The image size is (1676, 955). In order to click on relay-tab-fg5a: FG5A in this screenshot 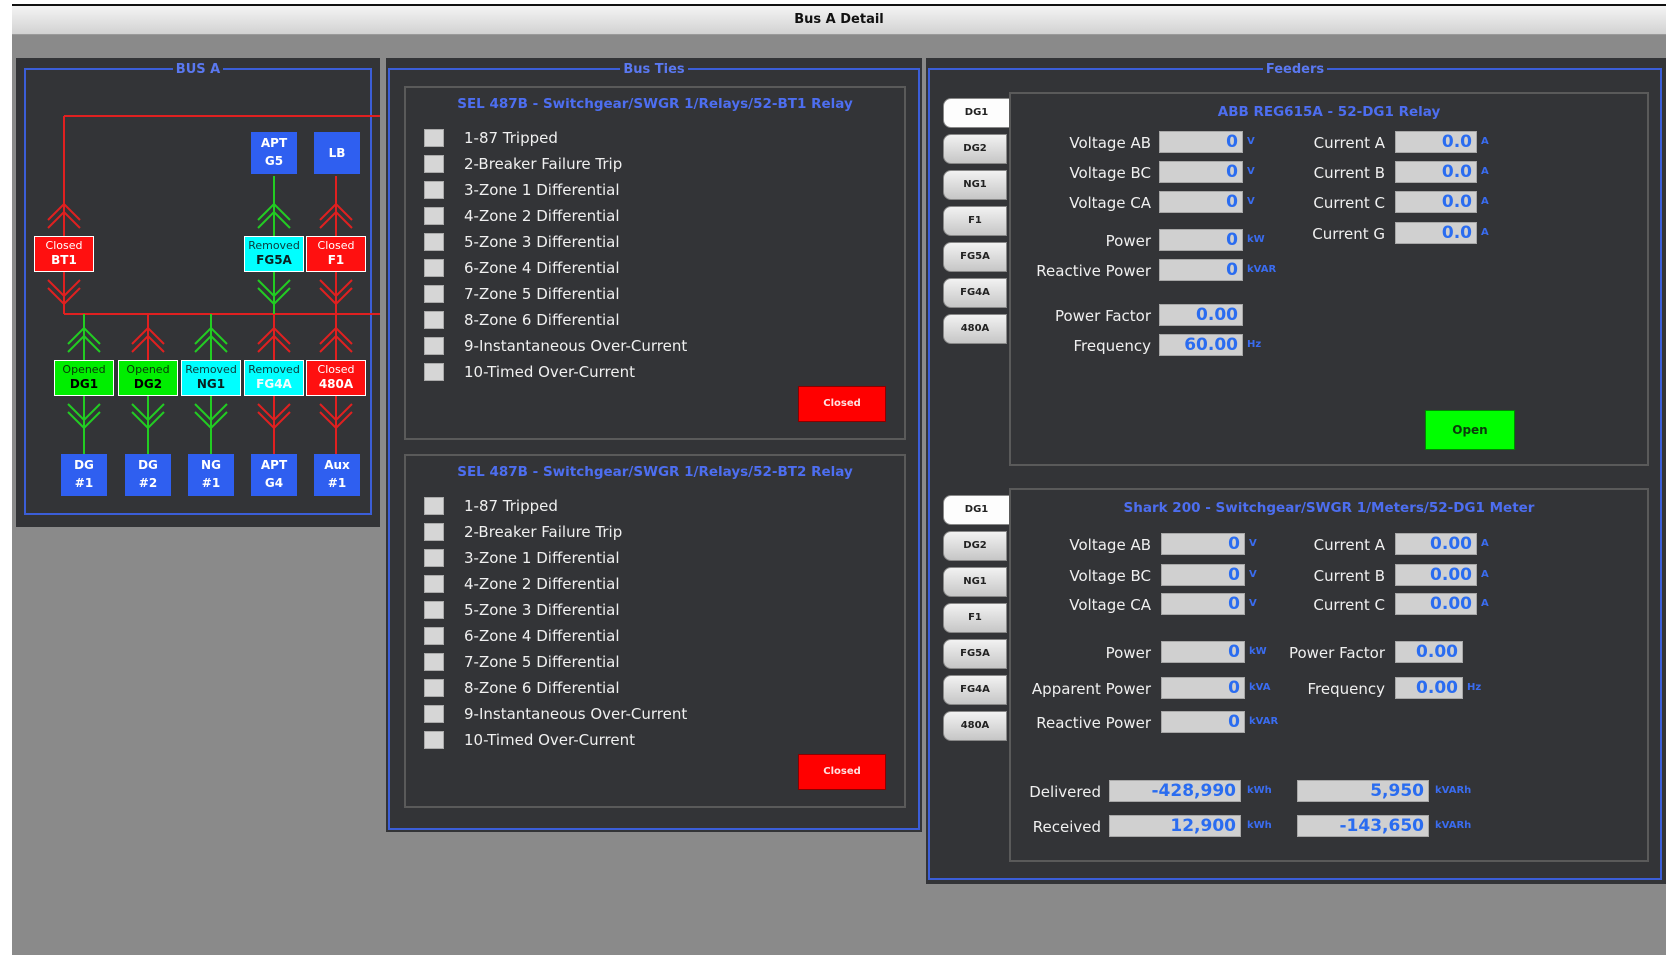, I will do `click(975, 257)`.